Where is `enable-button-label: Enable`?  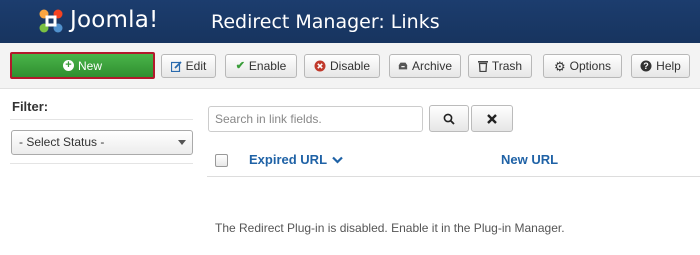 enable-button-label: Enable is located at coordinates (267, 66).